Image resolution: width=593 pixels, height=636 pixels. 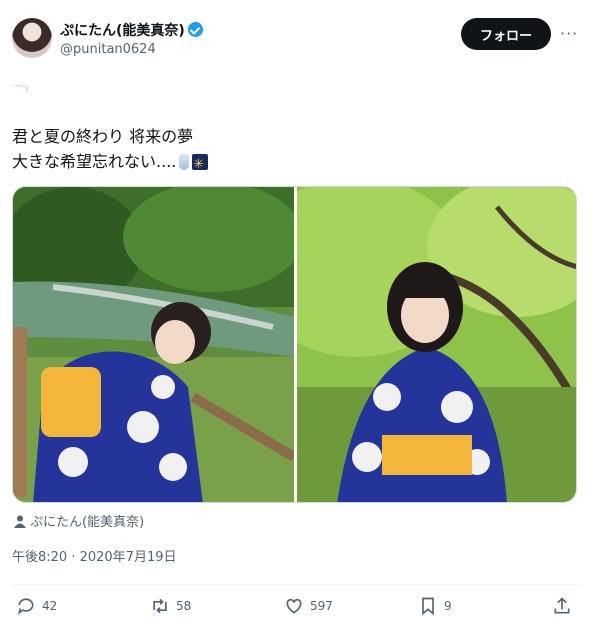 I want to click on small-emoticon-text: ﾞ⌒ᵕ̈), so click(x=20, y=89).